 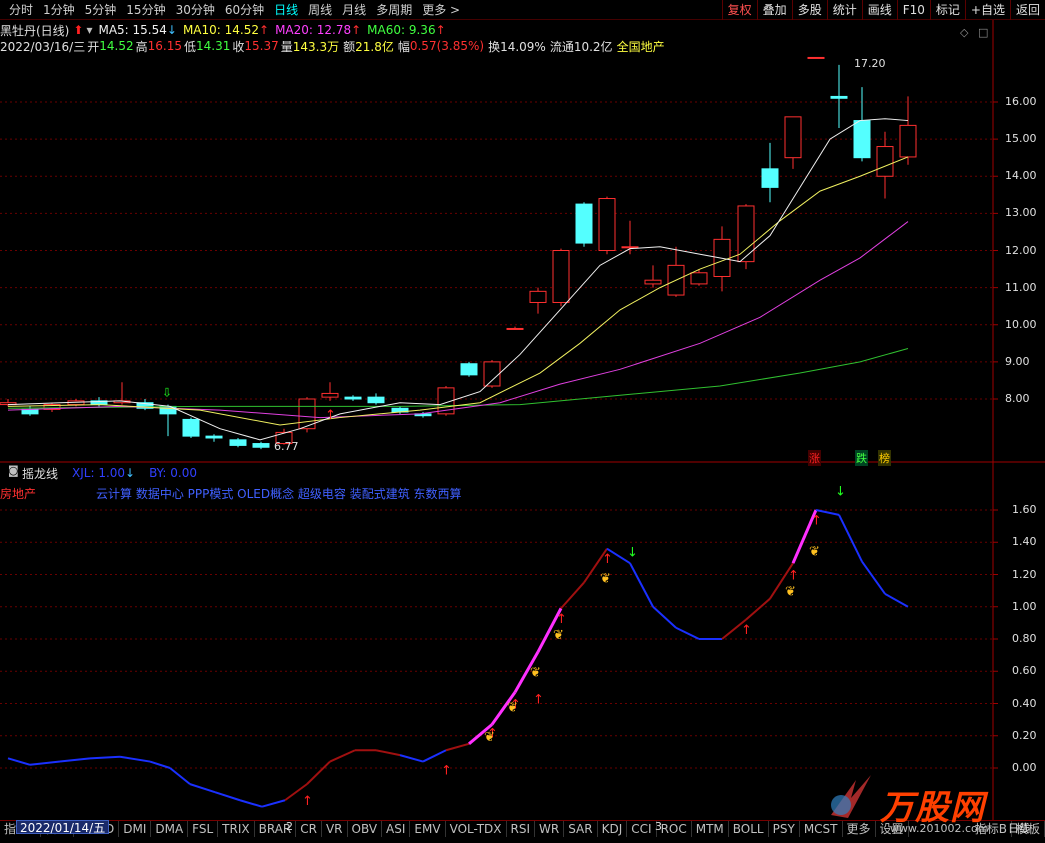 I want to click on indicator-tab: VR, so click(x=335, y=829).